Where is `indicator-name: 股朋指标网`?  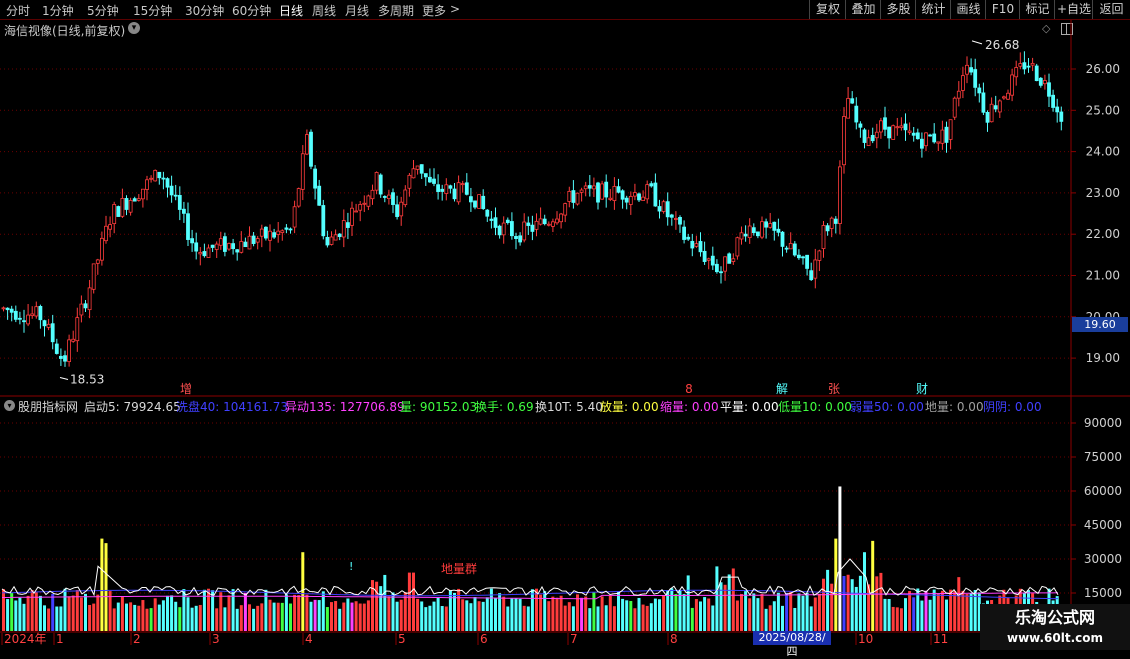
indicator-name: 股朋指标网 is located at coordinates (48, 406).